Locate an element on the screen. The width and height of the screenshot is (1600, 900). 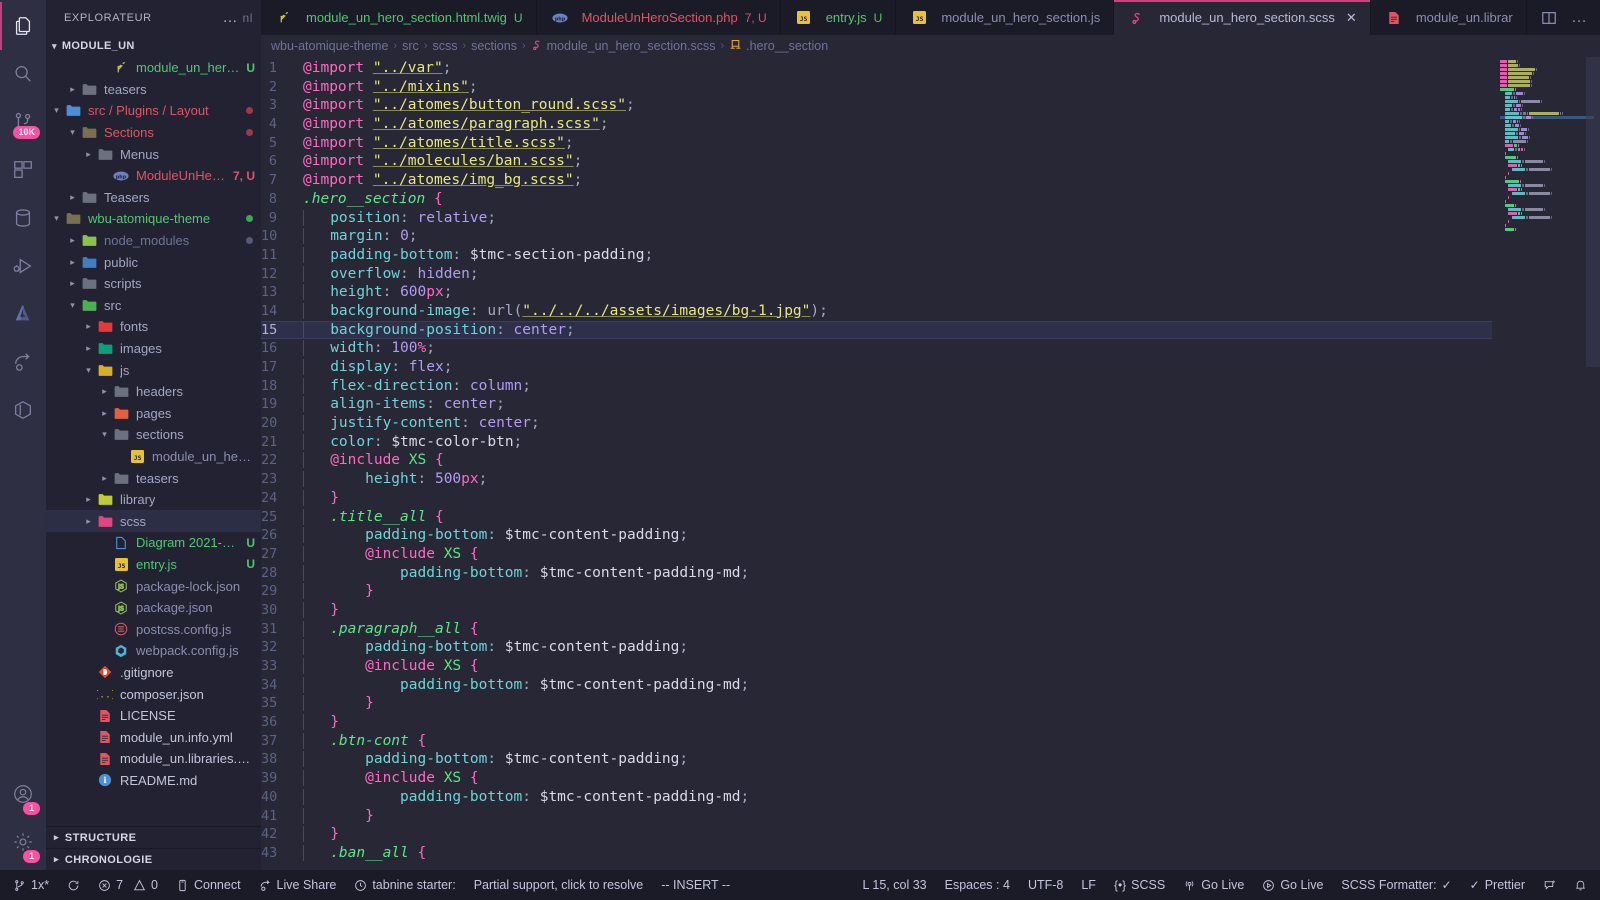
tree-item: ▾ src is located at coordinates (153, 306).